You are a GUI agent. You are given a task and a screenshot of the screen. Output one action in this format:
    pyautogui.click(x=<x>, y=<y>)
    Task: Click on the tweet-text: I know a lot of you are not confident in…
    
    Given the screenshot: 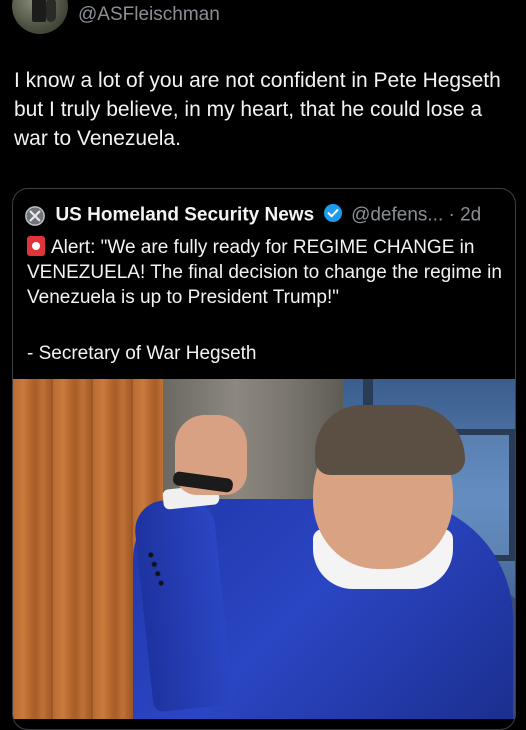 What is the action you would take?
    pyautogui.click(x=257, y=109)
    